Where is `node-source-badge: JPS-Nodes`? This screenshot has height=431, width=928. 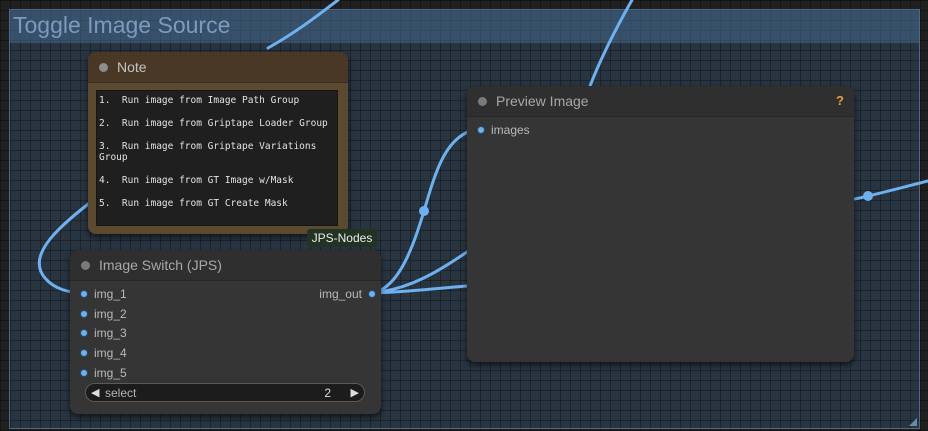 node-source-badge: JPS-Nodes is located at coordinates (342, 238).